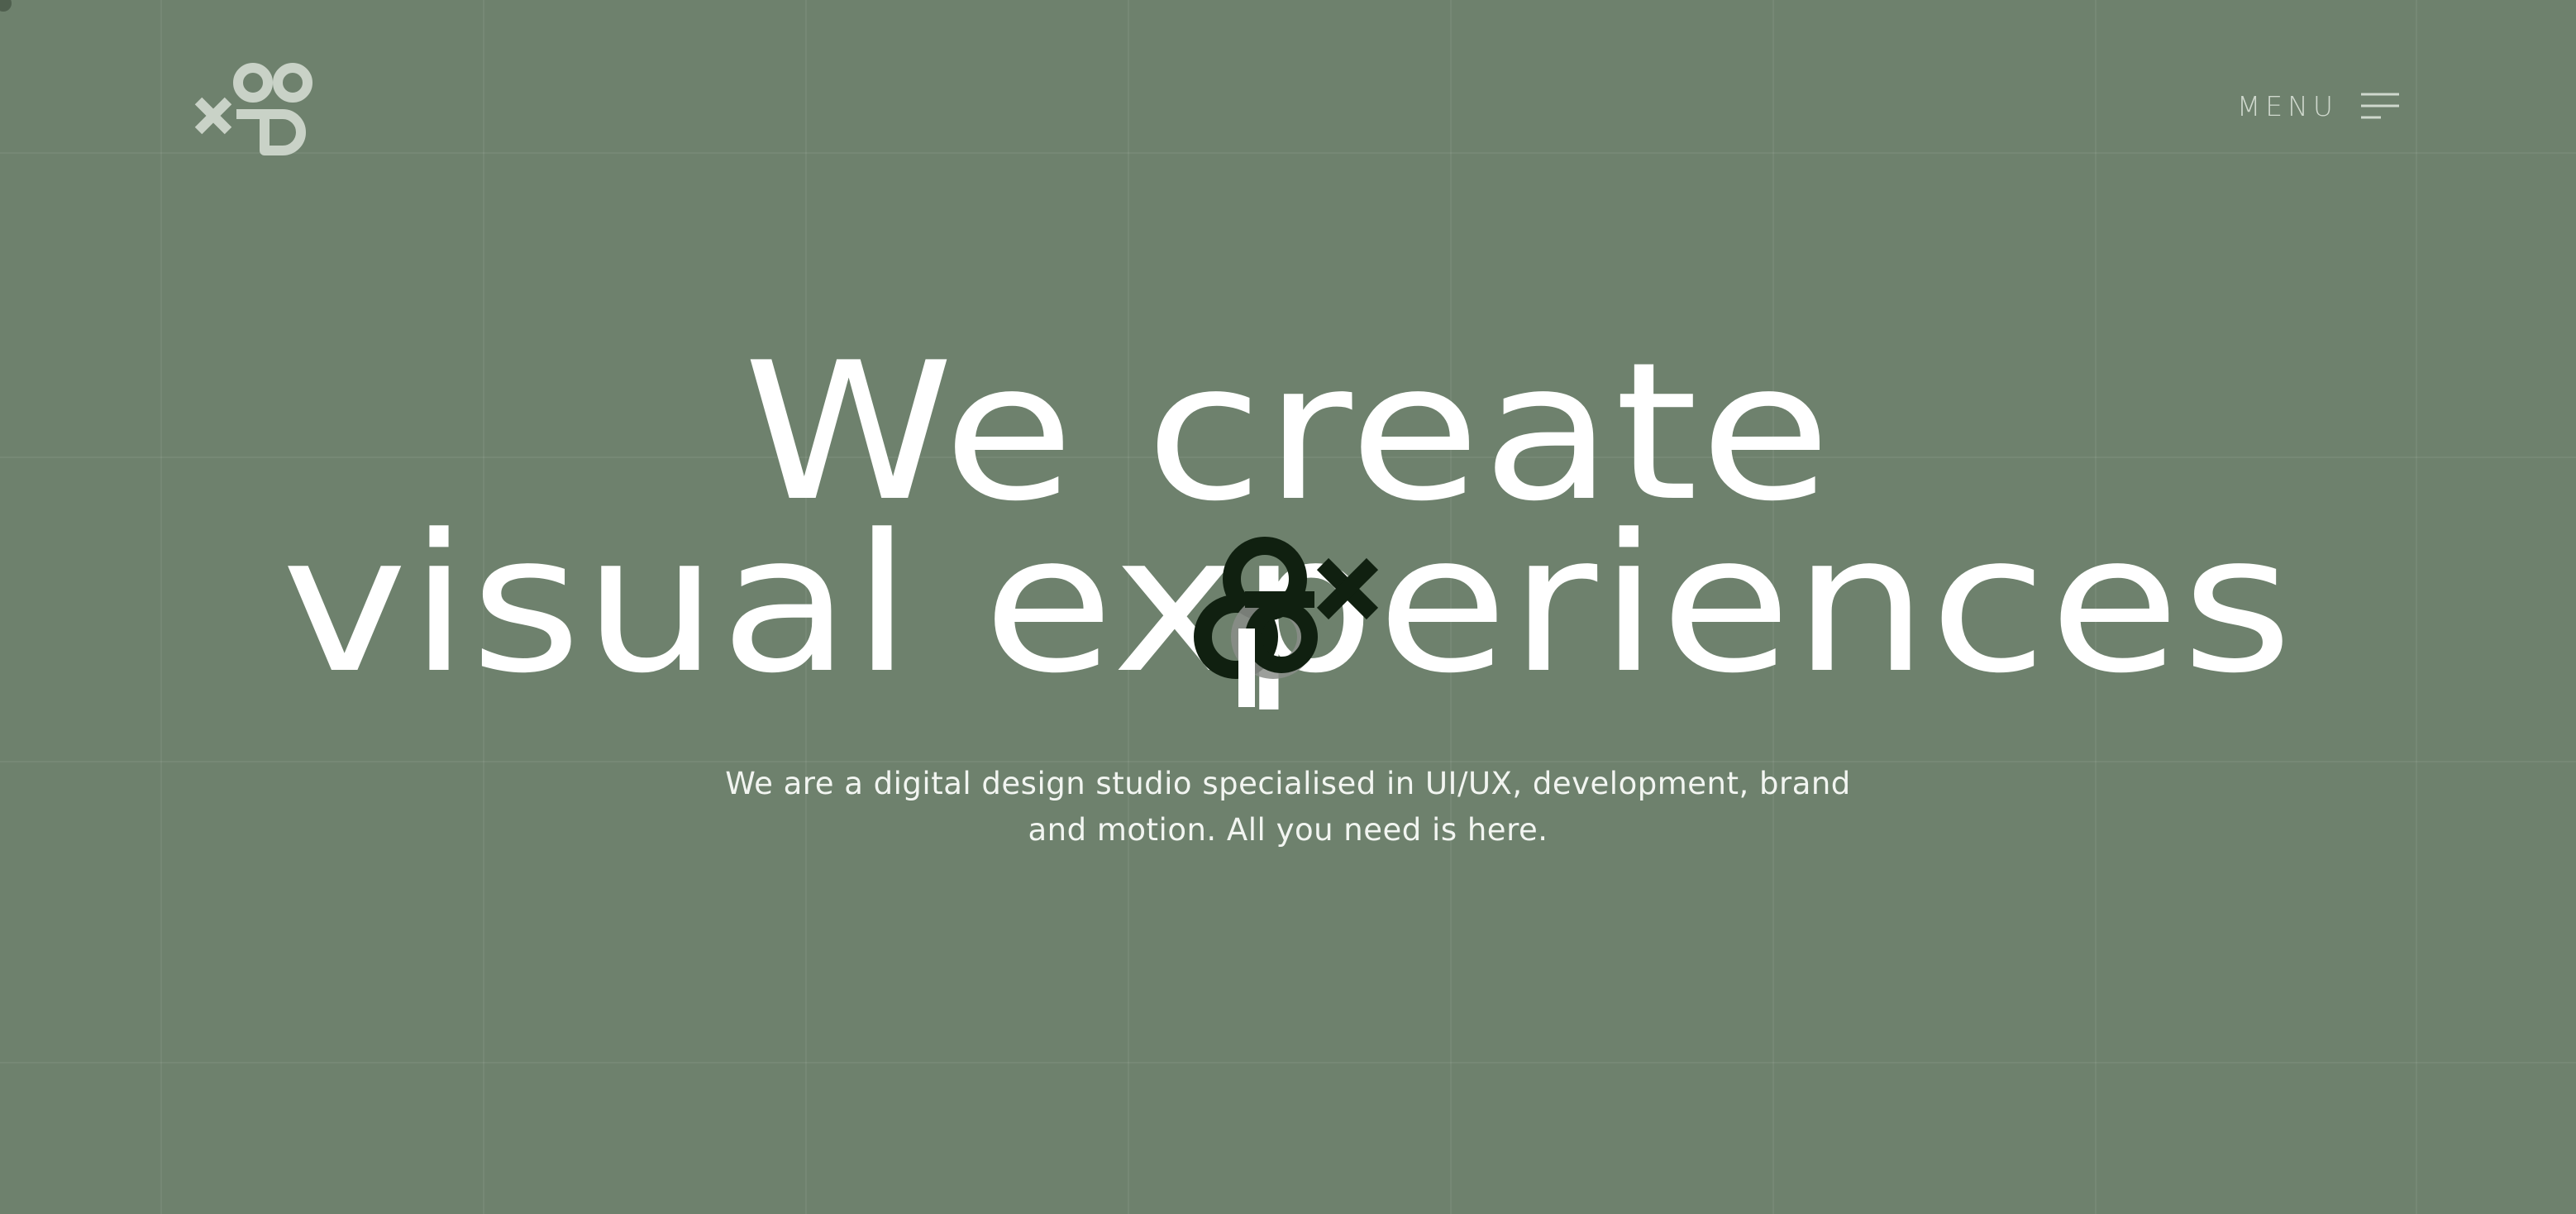 This screenshot has width=2576, height=1214. Describe the element at coordinates (2287, 105) in the screenshot. I see `menu-label: MENU` at that location.